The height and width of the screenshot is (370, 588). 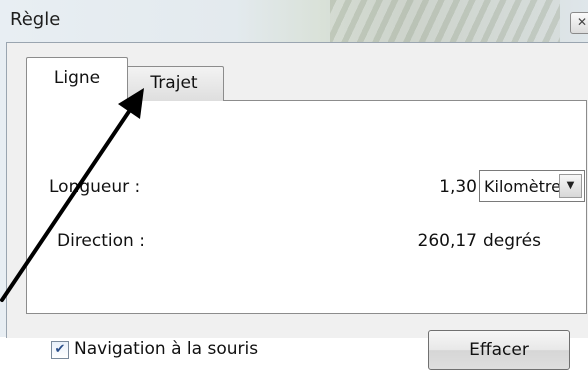 What do you see at coordinates (166, 349) in the screenshot?
I see `mouse-navigation-label: Navigation à la souris` at bounding box center [166, 349].